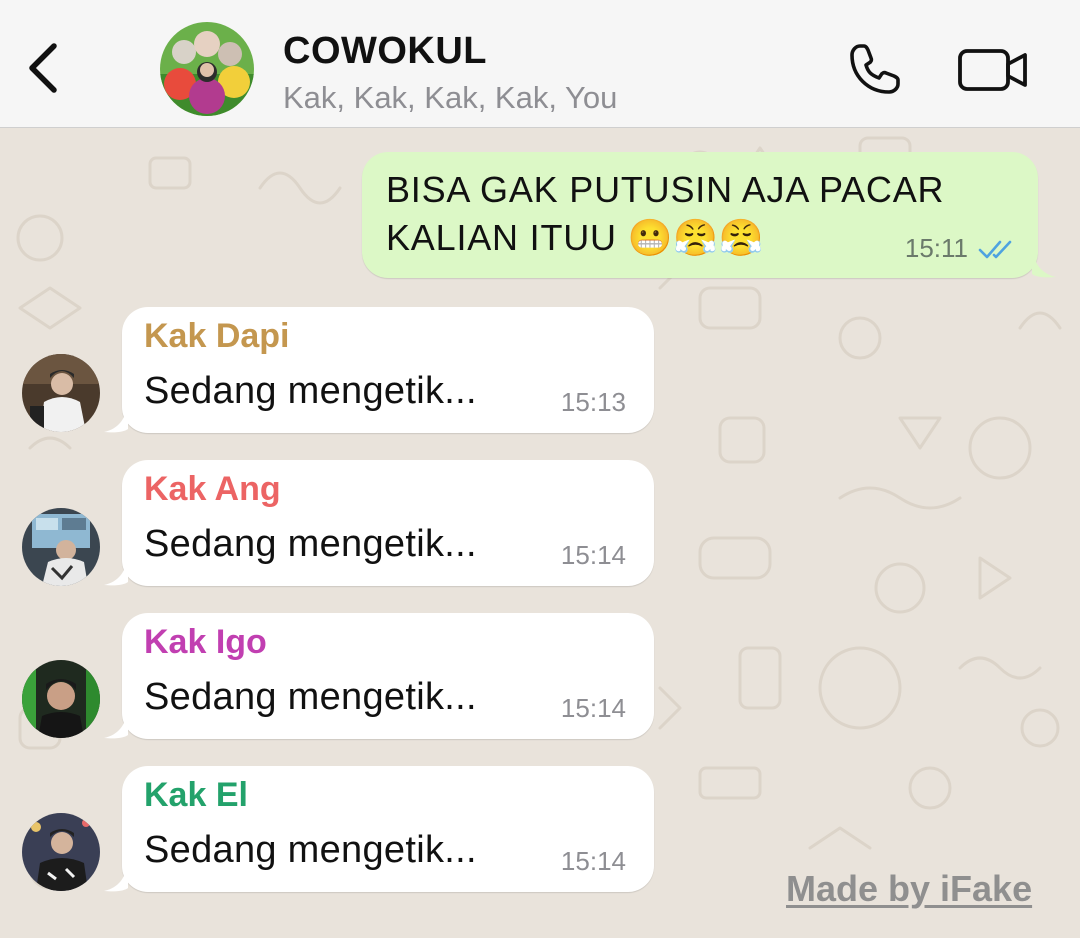  I want to click on incoming-message: Kak El Sedang mengetik... 15:14, so click(379, 829).